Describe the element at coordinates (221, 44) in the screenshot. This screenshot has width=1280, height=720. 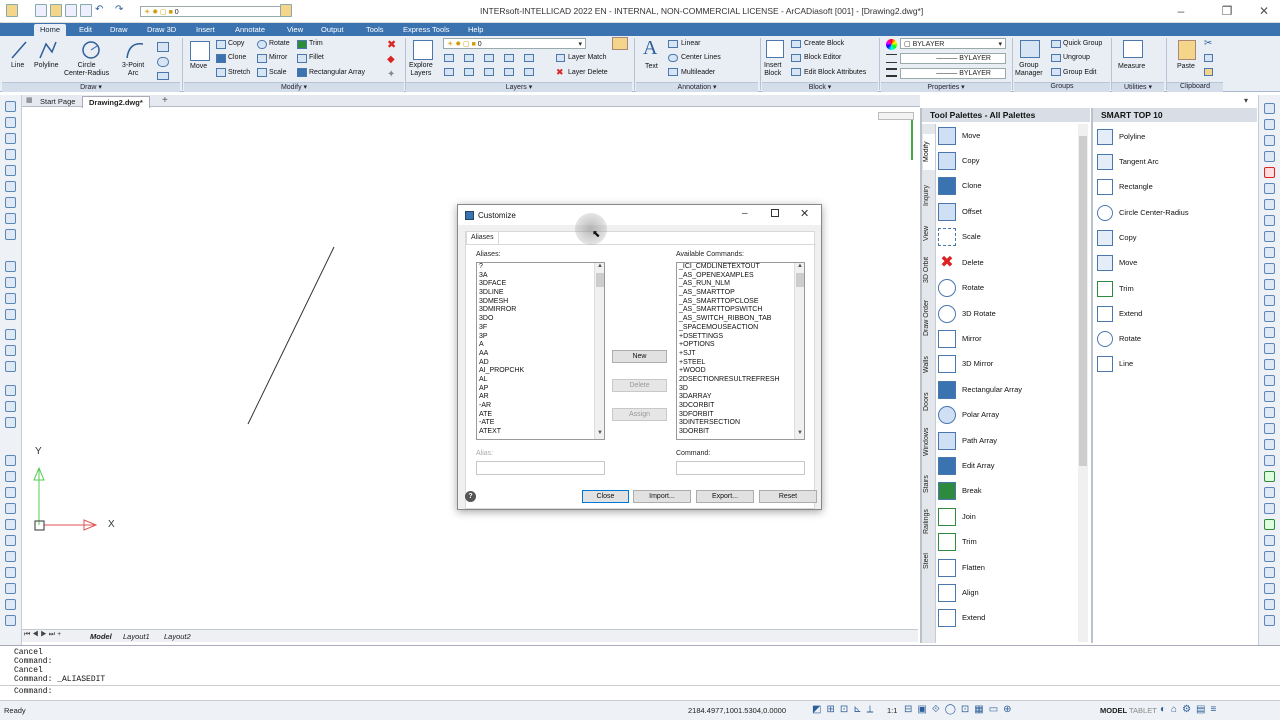
I see `copy-icon` at that location.